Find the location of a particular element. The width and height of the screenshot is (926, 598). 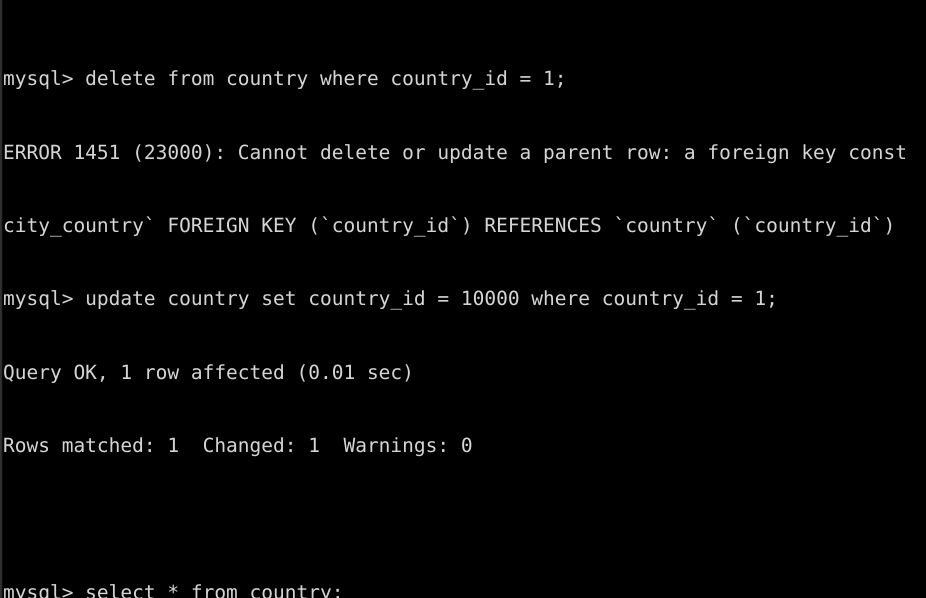

terminal-line-rows-matched: Rows matched: 1 Changed: 1 Warnings: 0 is located at coordinates (238, 446).